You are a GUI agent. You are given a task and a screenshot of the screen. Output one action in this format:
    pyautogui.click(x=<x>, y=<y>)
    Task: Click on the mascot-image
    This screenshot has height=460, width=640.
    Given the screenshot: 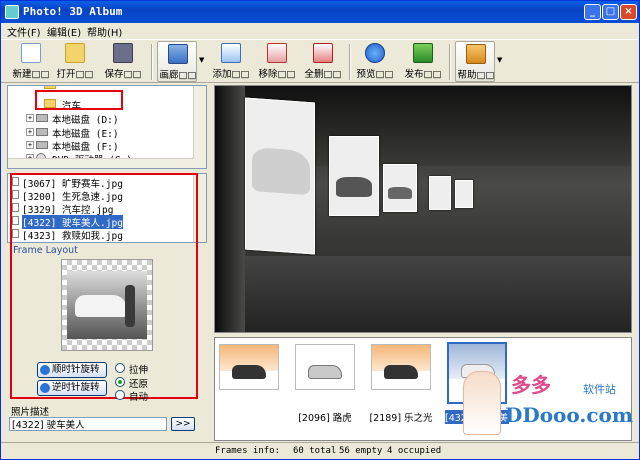 What is the action you would take?
    pyautogui.click(x=482, y=403)
    